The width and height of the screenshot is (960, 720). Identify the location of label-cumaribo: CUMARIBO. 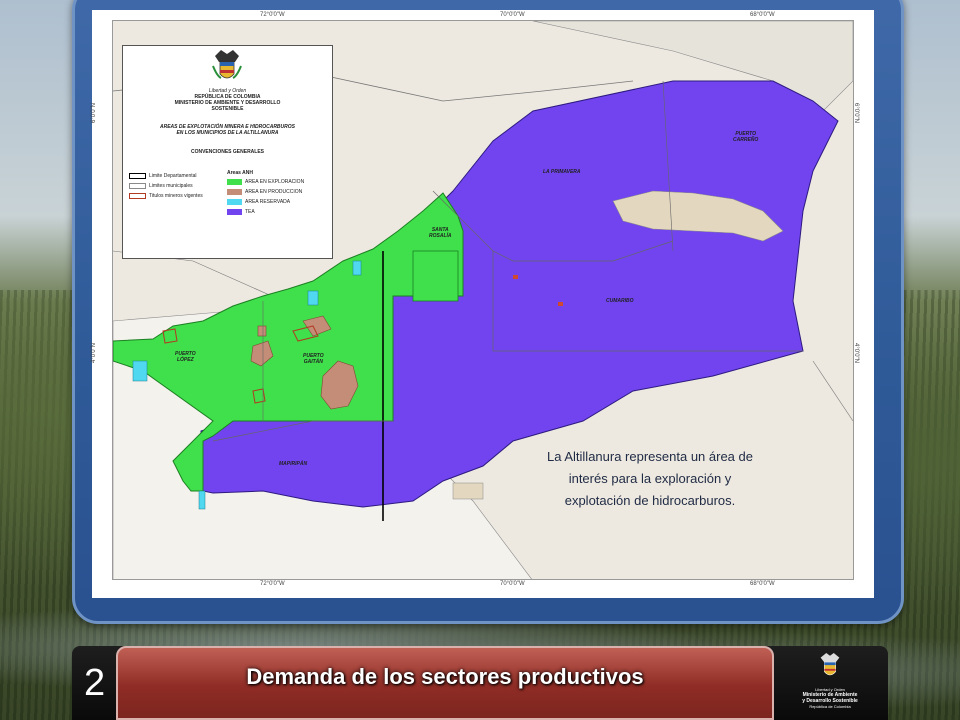
(620, 301).